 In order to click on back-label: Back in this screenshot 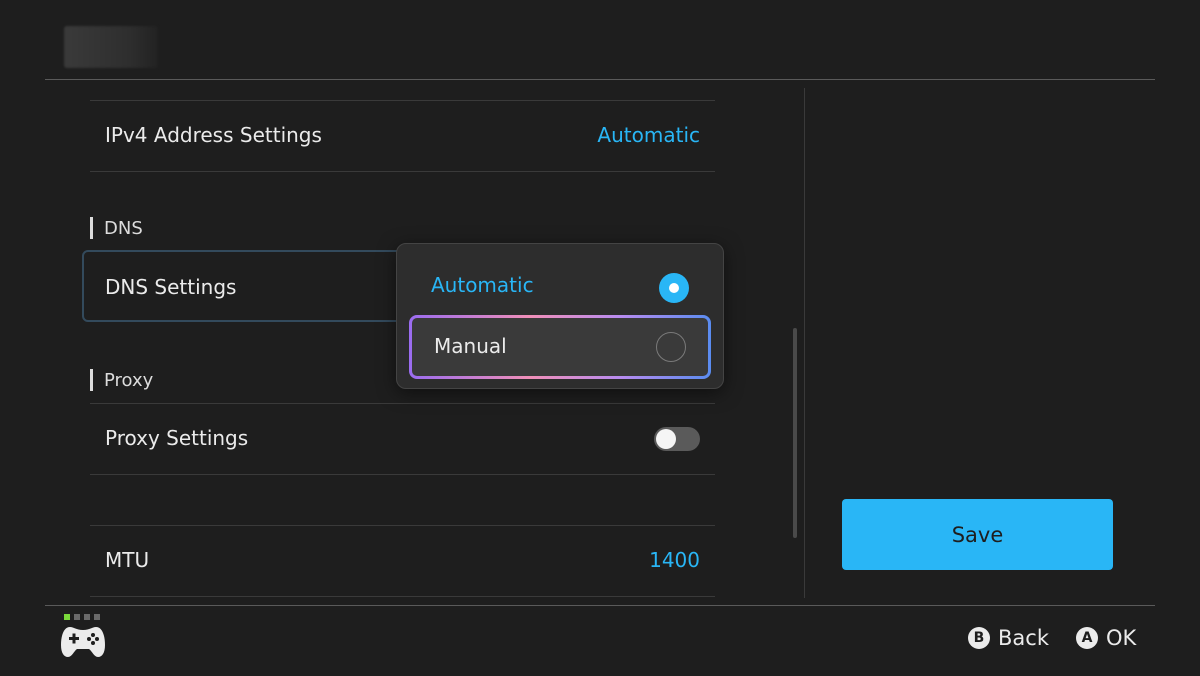, I will do `click(1023, 638)`.